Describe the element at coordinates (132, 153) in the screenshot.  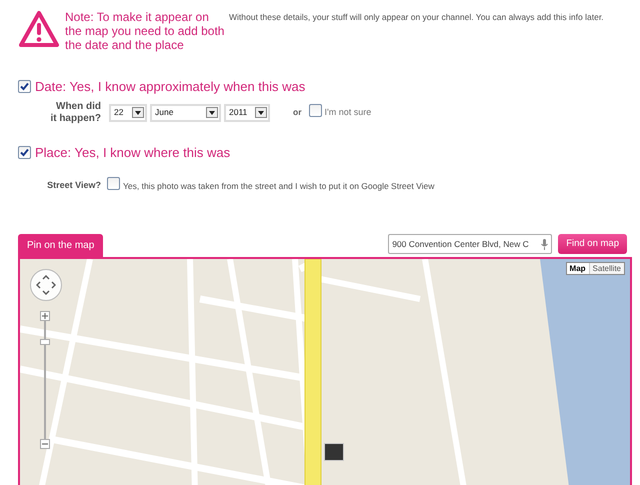
I see `place-heading: Place: Yes, I know where this was` at that location.